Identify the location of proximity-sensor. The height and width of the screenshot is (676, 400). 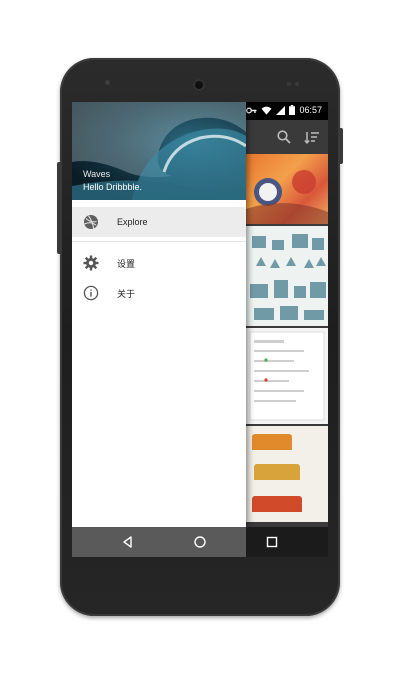
(107, 82).